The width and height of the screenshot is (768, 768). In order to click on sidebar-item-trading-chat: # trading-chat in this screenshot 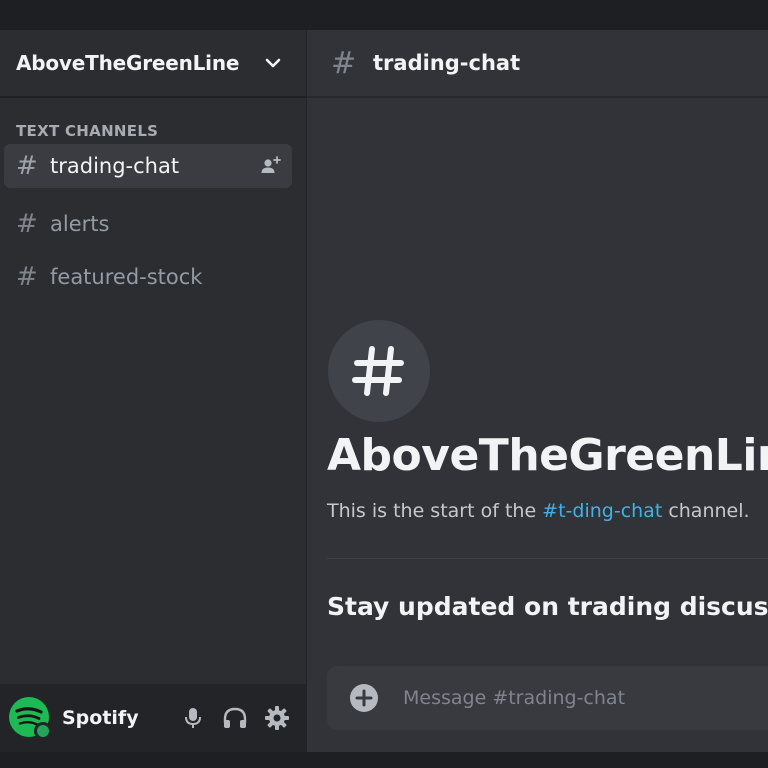, I will do `click(148, 166)`.